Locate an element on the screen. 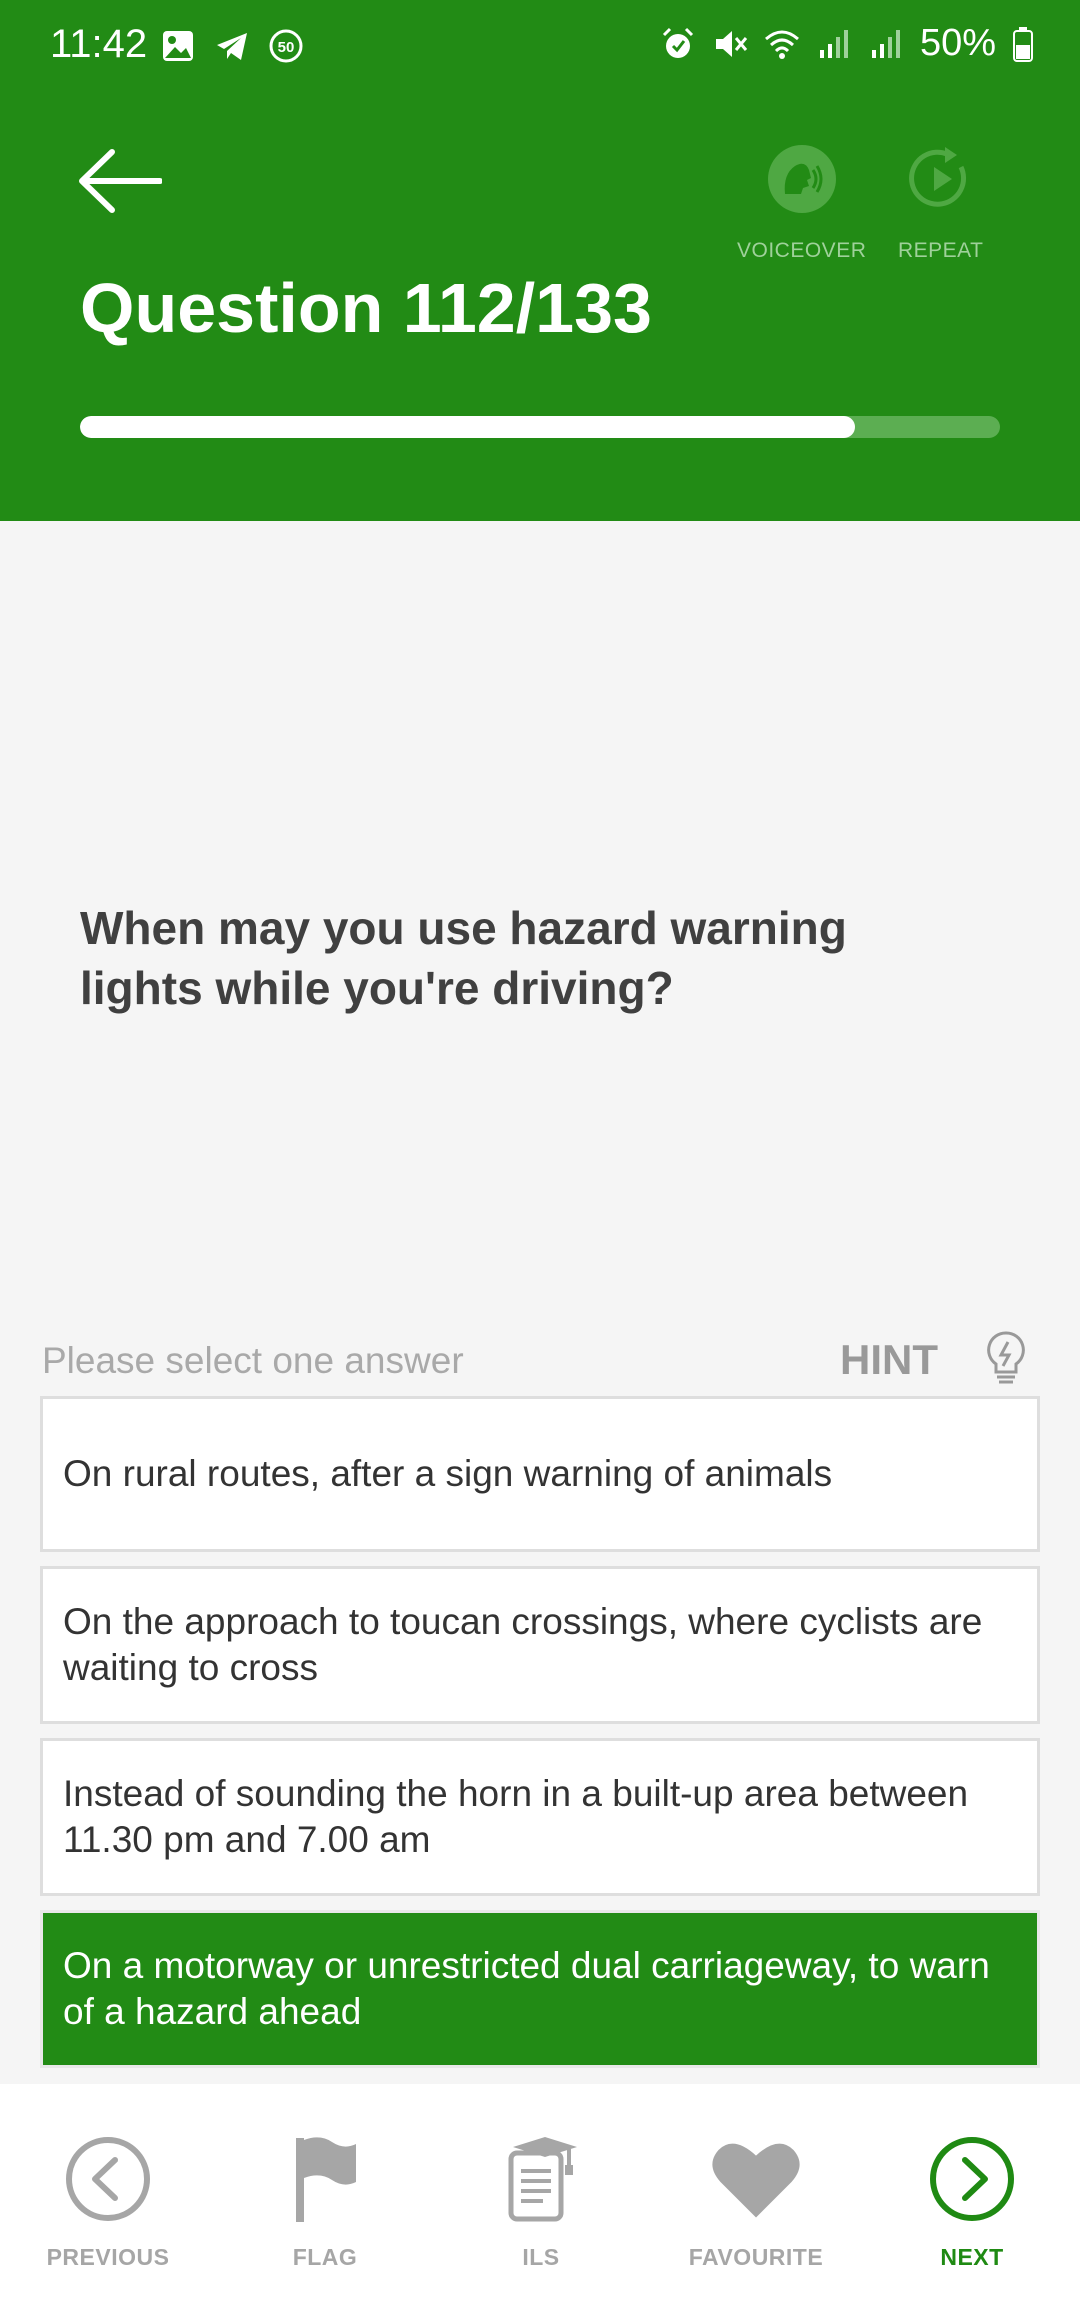 The height and width of the screenshot is (2316, 1080). repeat-button: REPEAT is located at coordinates (940, 204).